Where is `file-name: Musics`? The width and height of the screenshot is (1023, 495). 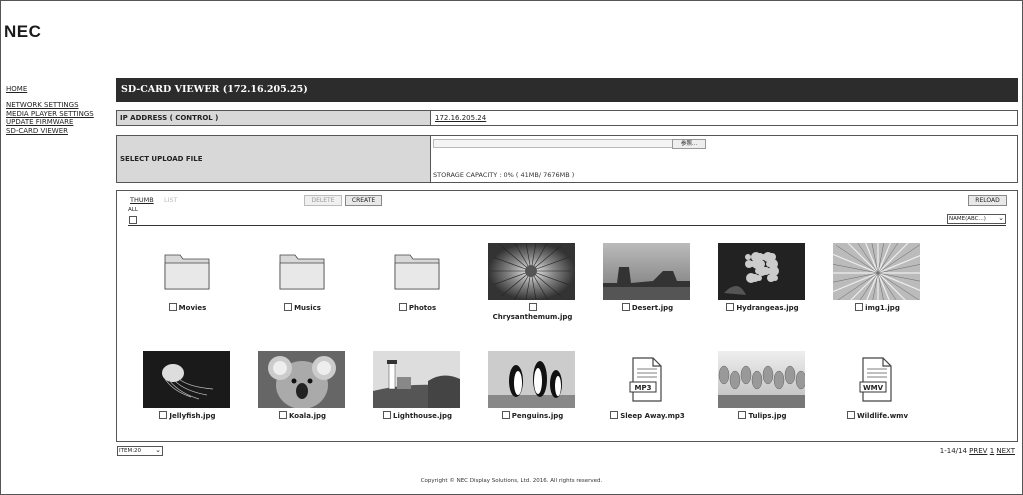
file-name: Musics is located at coordinates (307, 308).